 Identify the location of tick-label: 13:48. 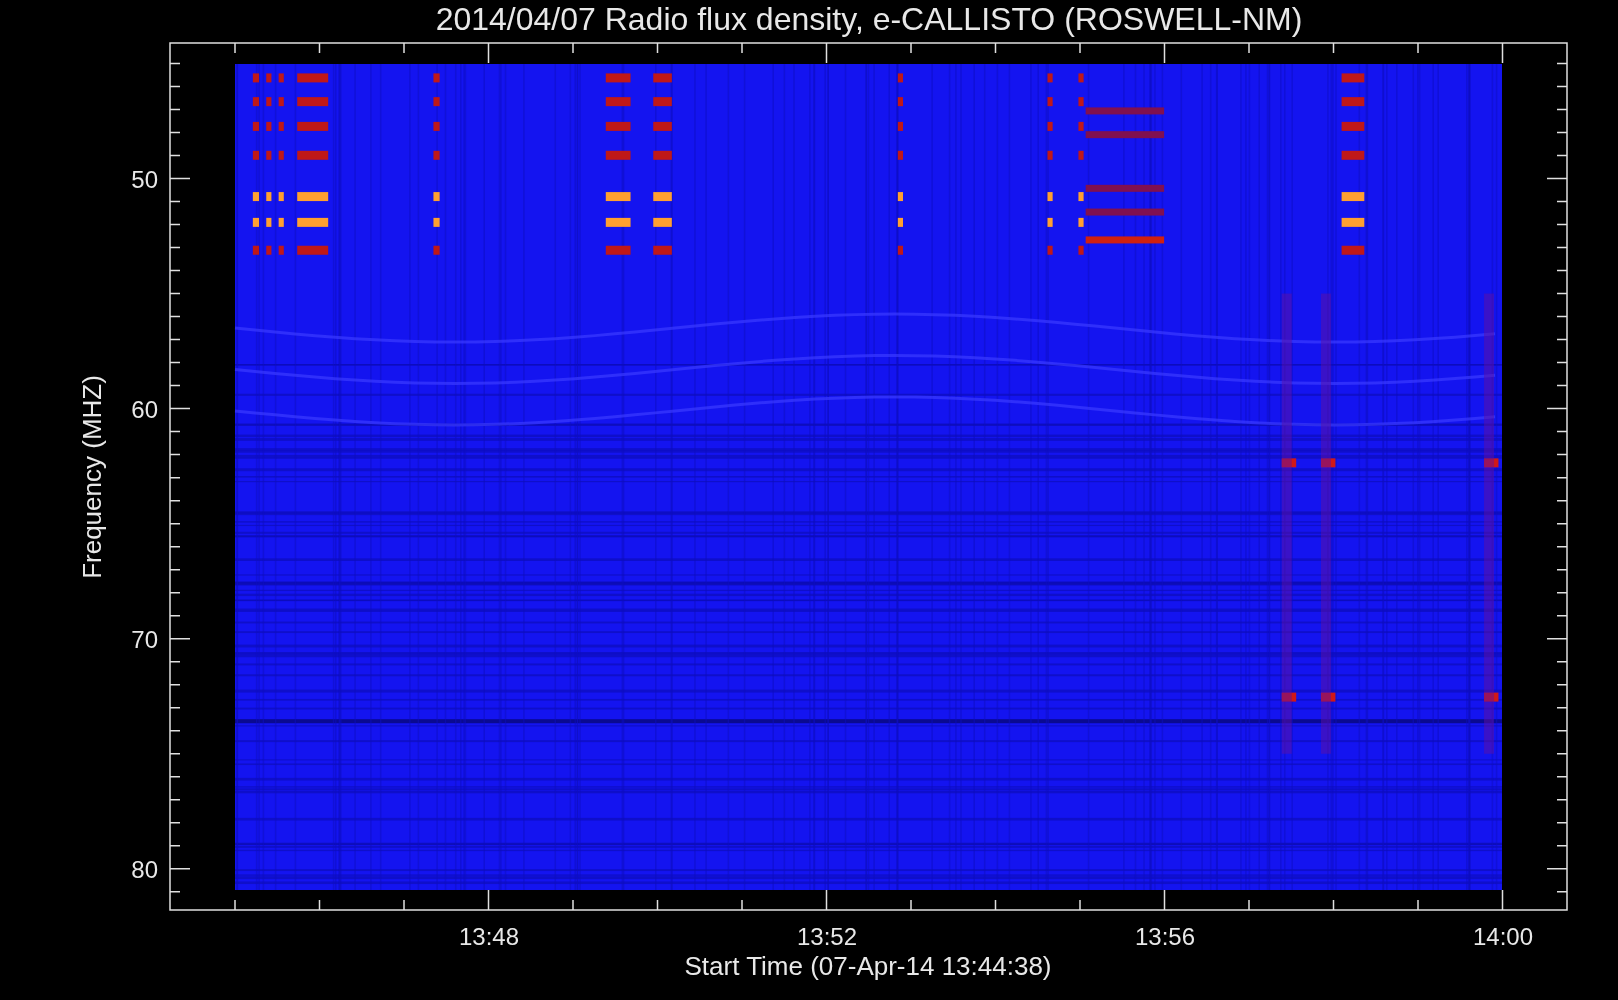
(489, 936).